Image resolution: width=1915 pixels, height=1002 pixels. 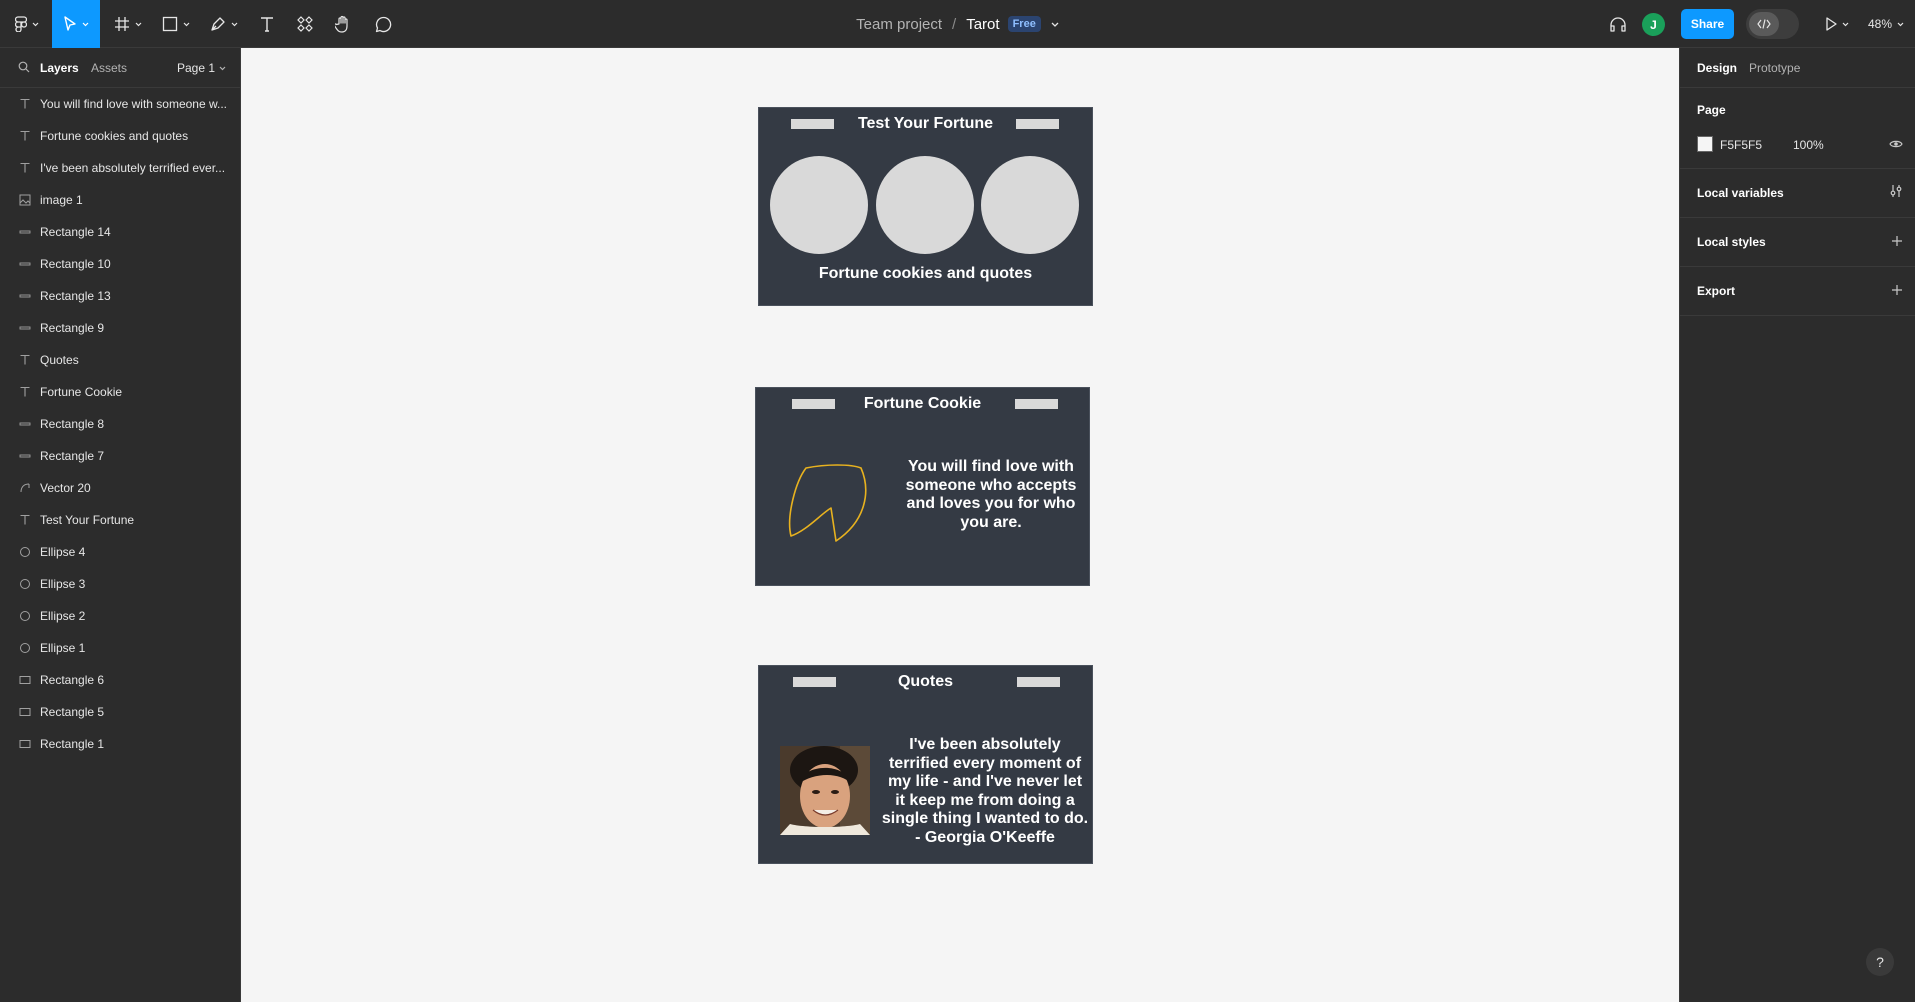 I want to click on frame-title: Test Your Fortune, so click(x=925, y=124).